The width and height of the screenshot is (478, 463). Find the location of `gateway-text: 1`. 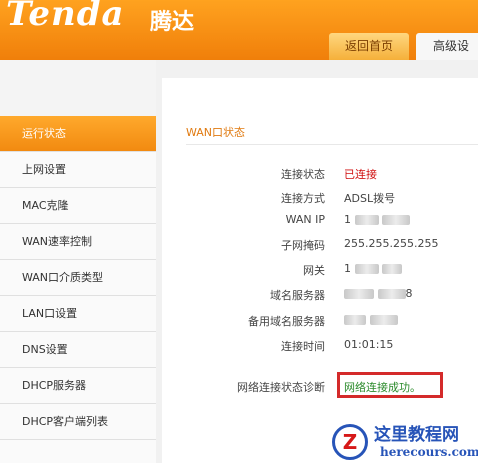

gateway-text: 1 is located at coordinates (347, 268).